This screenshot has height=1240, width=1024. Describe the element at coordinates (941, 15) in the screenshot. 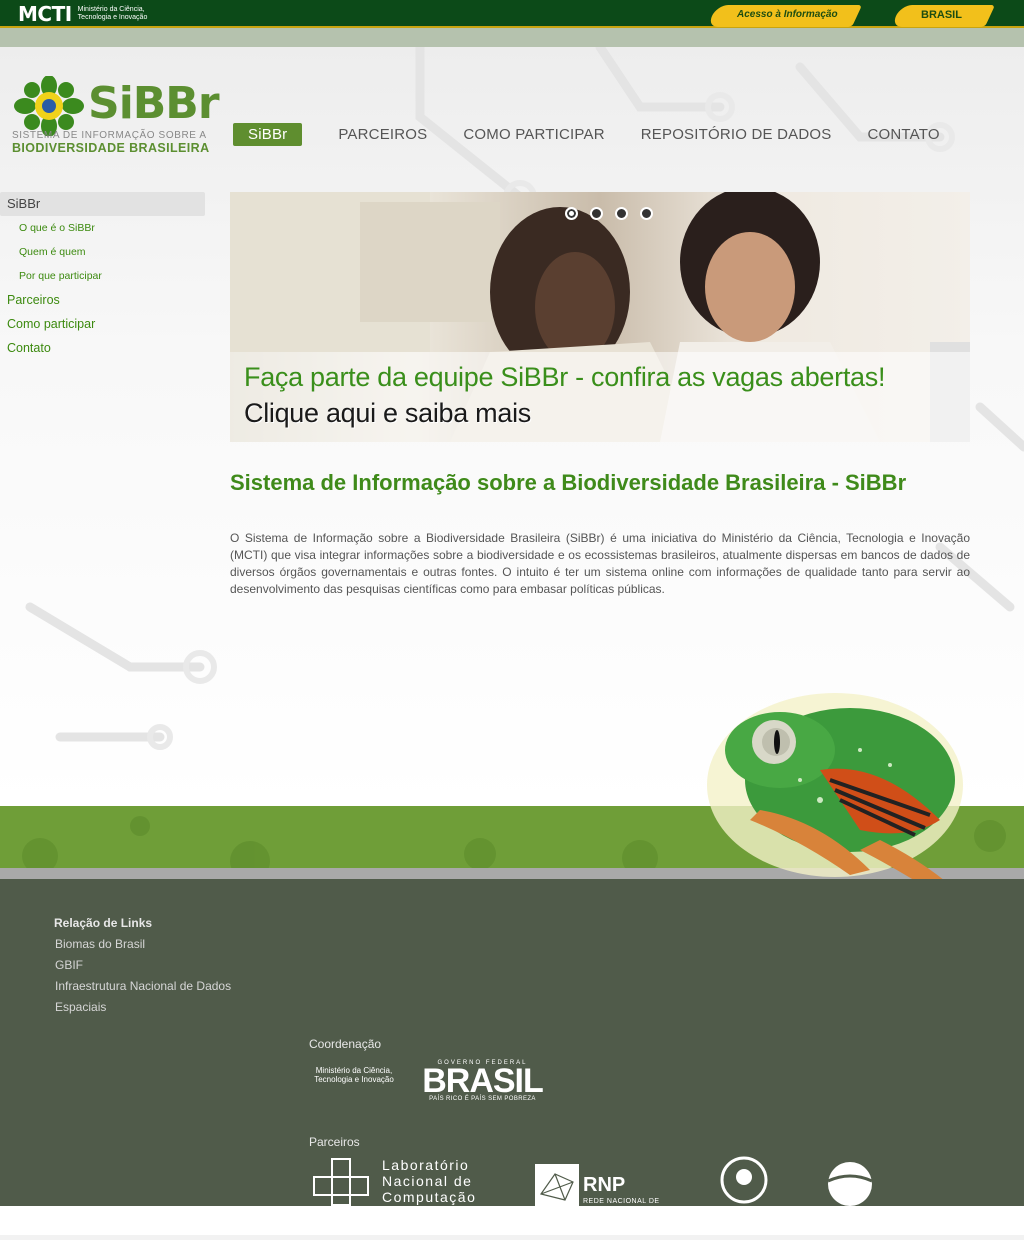

I see `brasil-link: BRASIL` at that location.